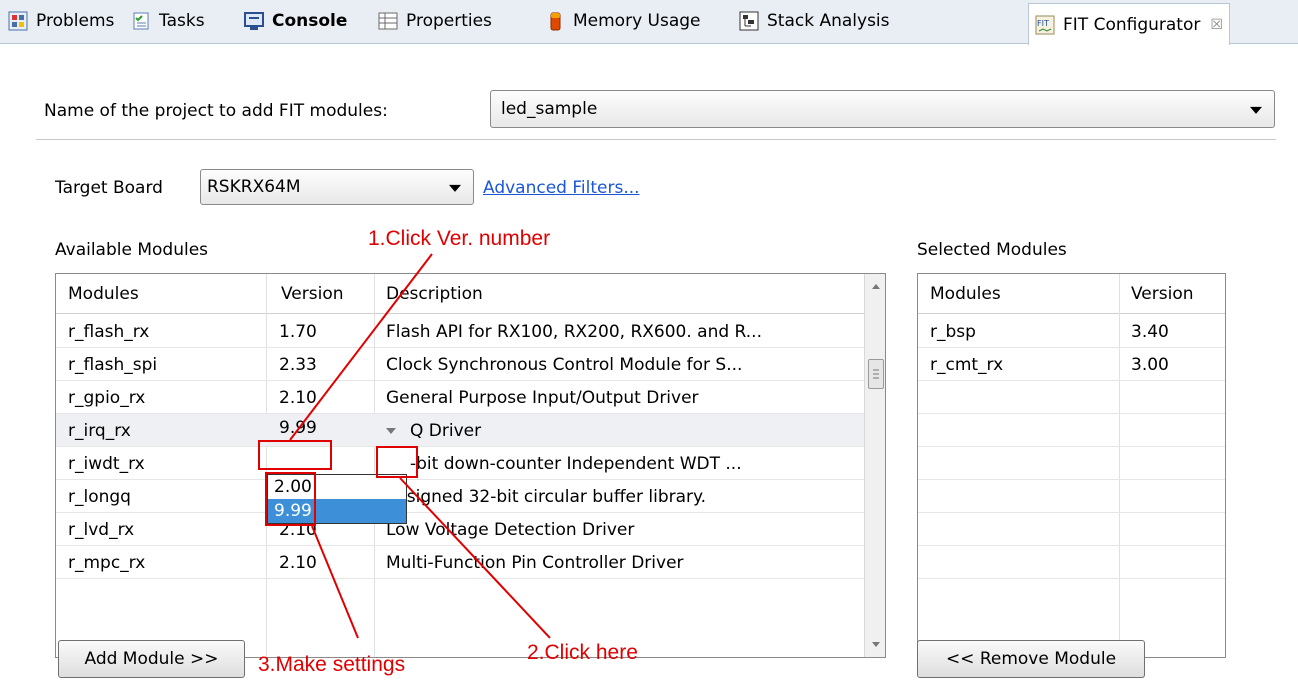  Describe the element at coordinates (549, 109) in the screenshot. I see `project-value: led_sample` at that location.